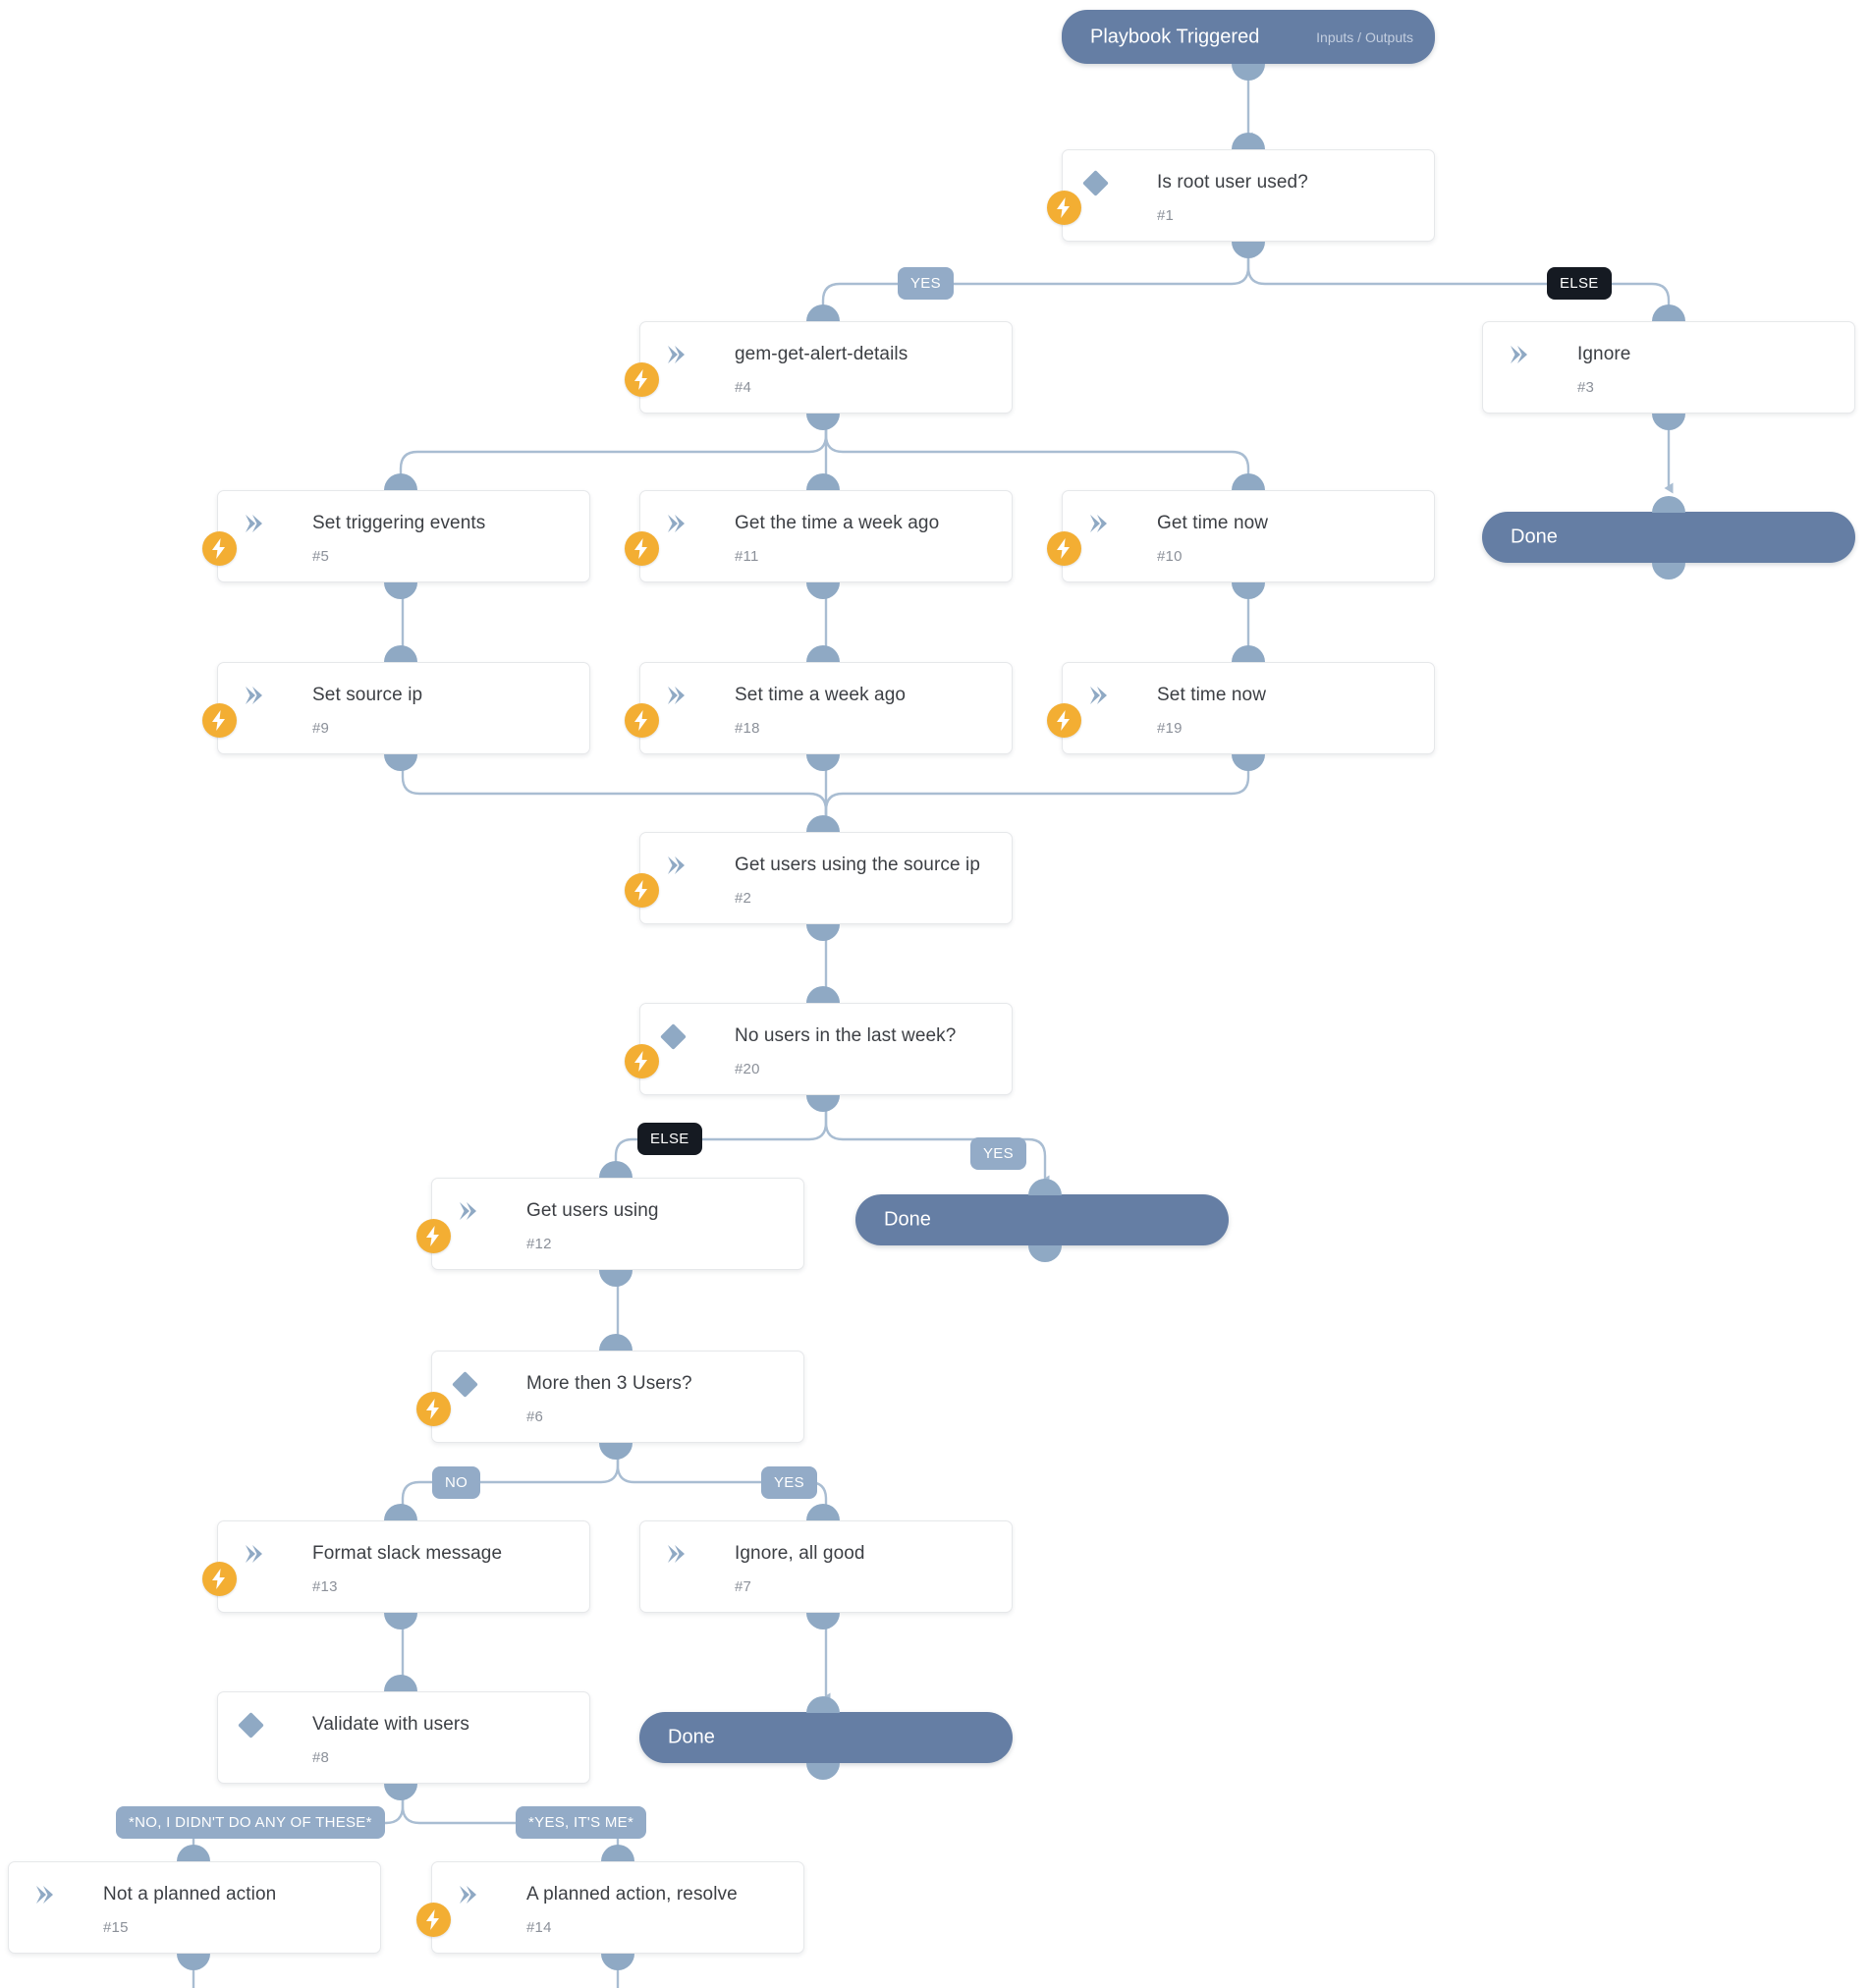  I want to click on node-gem-get-alert-details: gem-get-alert-details #4, so click(819, 367).